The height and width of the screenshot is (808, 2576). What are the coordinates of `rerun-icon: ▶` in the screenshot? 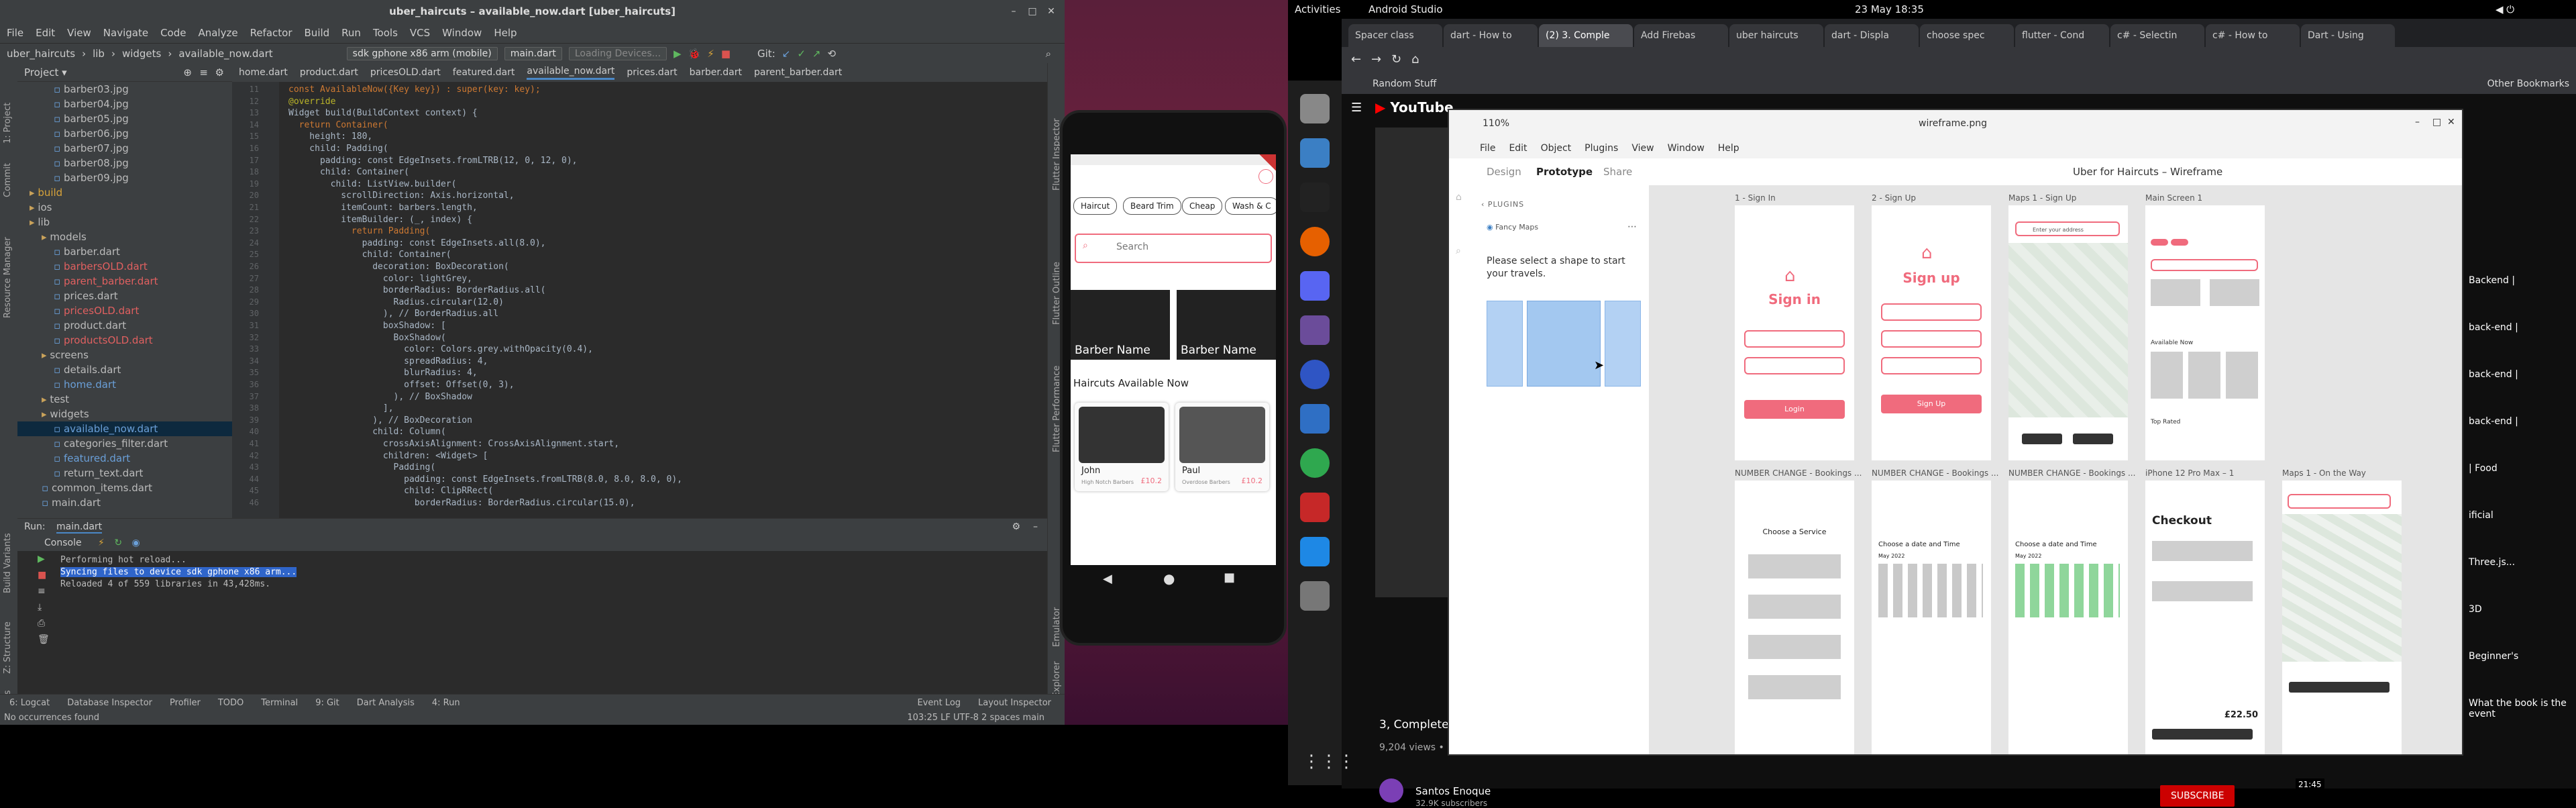 It's located at (44, 559).